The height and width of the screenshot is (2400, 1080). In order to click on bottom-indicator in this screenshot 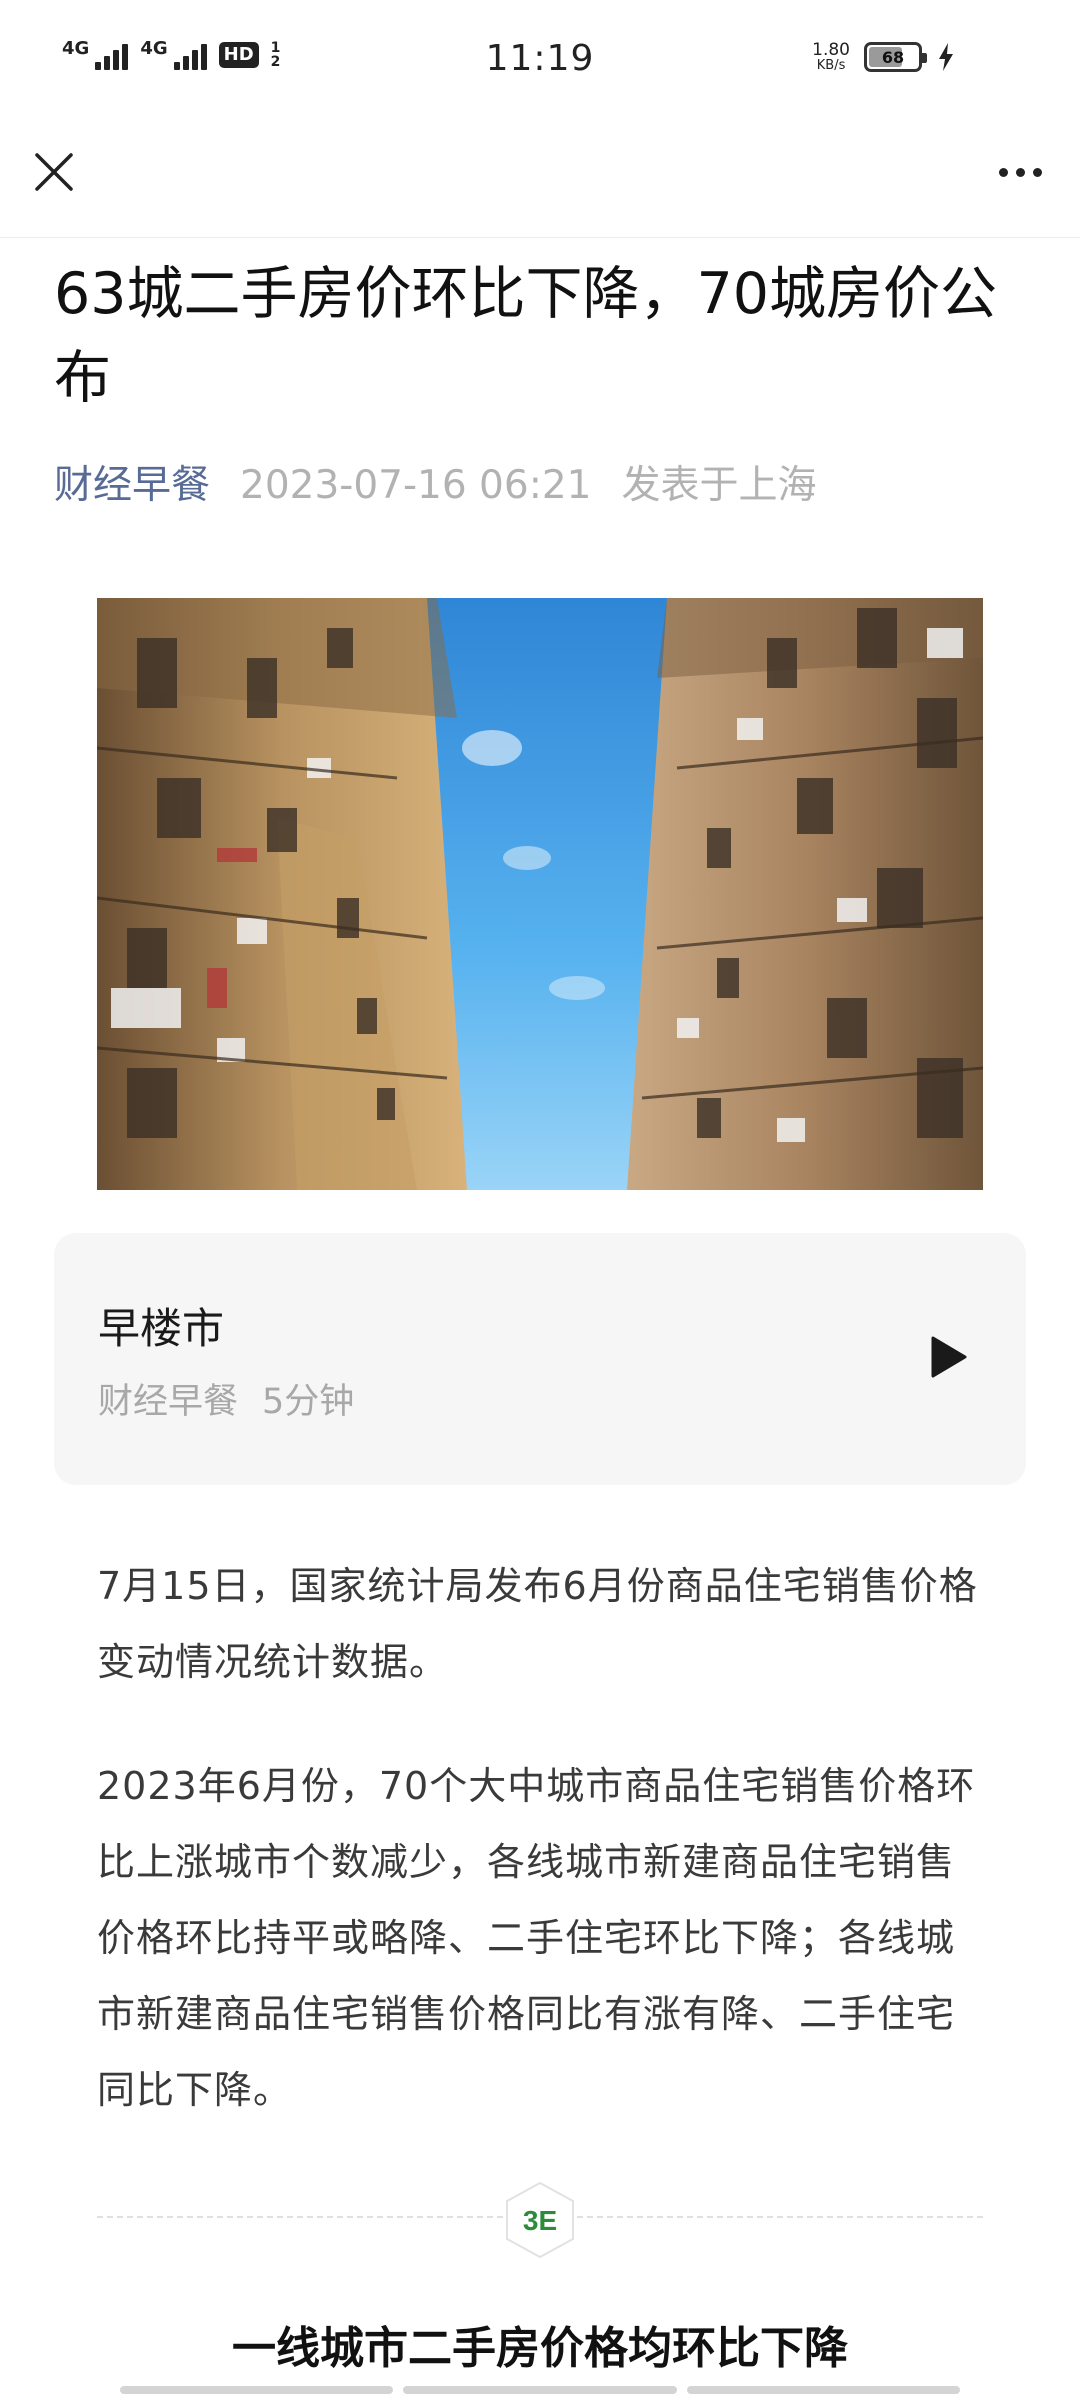, I will do `click(540, 2390)`.